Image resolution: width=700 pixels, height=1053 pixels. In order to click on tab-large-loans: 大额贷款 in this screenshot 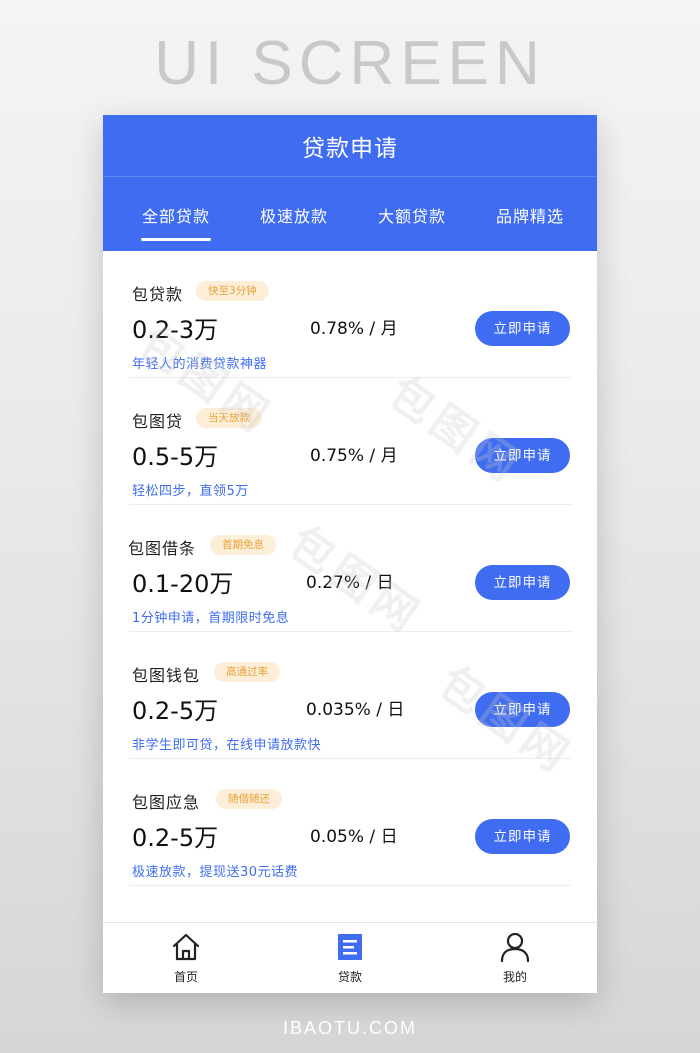, I will do `click(412, 214)`.